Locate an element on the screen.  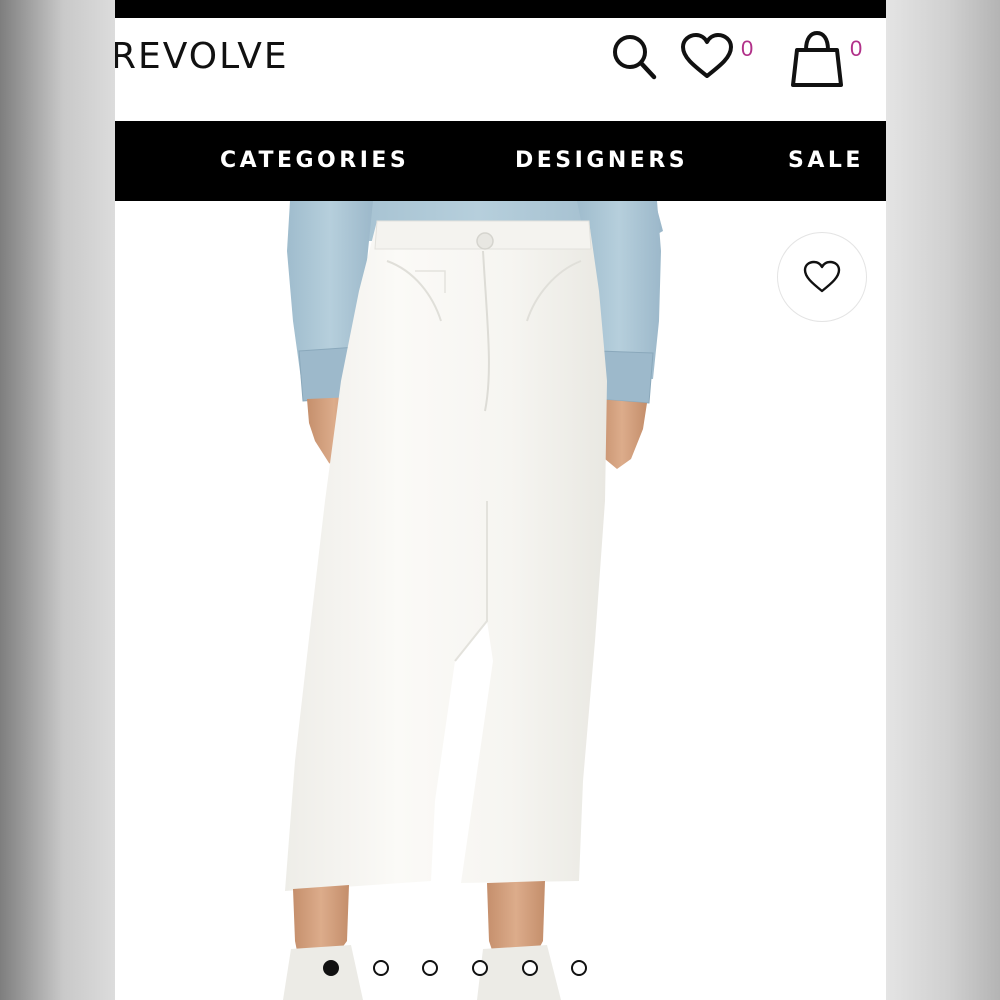
site-header: REVOLVE 0 0 is located at coordinates (500, 69).